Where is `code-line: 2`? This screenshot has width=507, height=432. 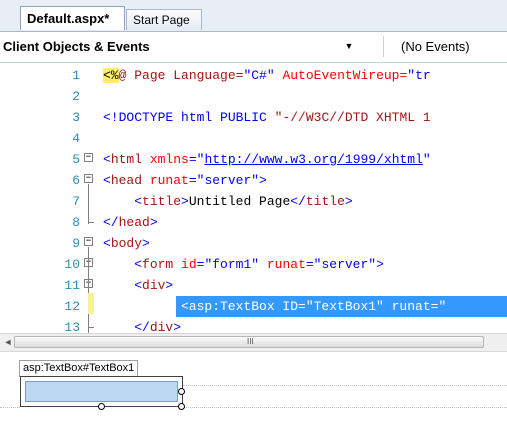 code-line: 2 is located at coordinates (253, 96).